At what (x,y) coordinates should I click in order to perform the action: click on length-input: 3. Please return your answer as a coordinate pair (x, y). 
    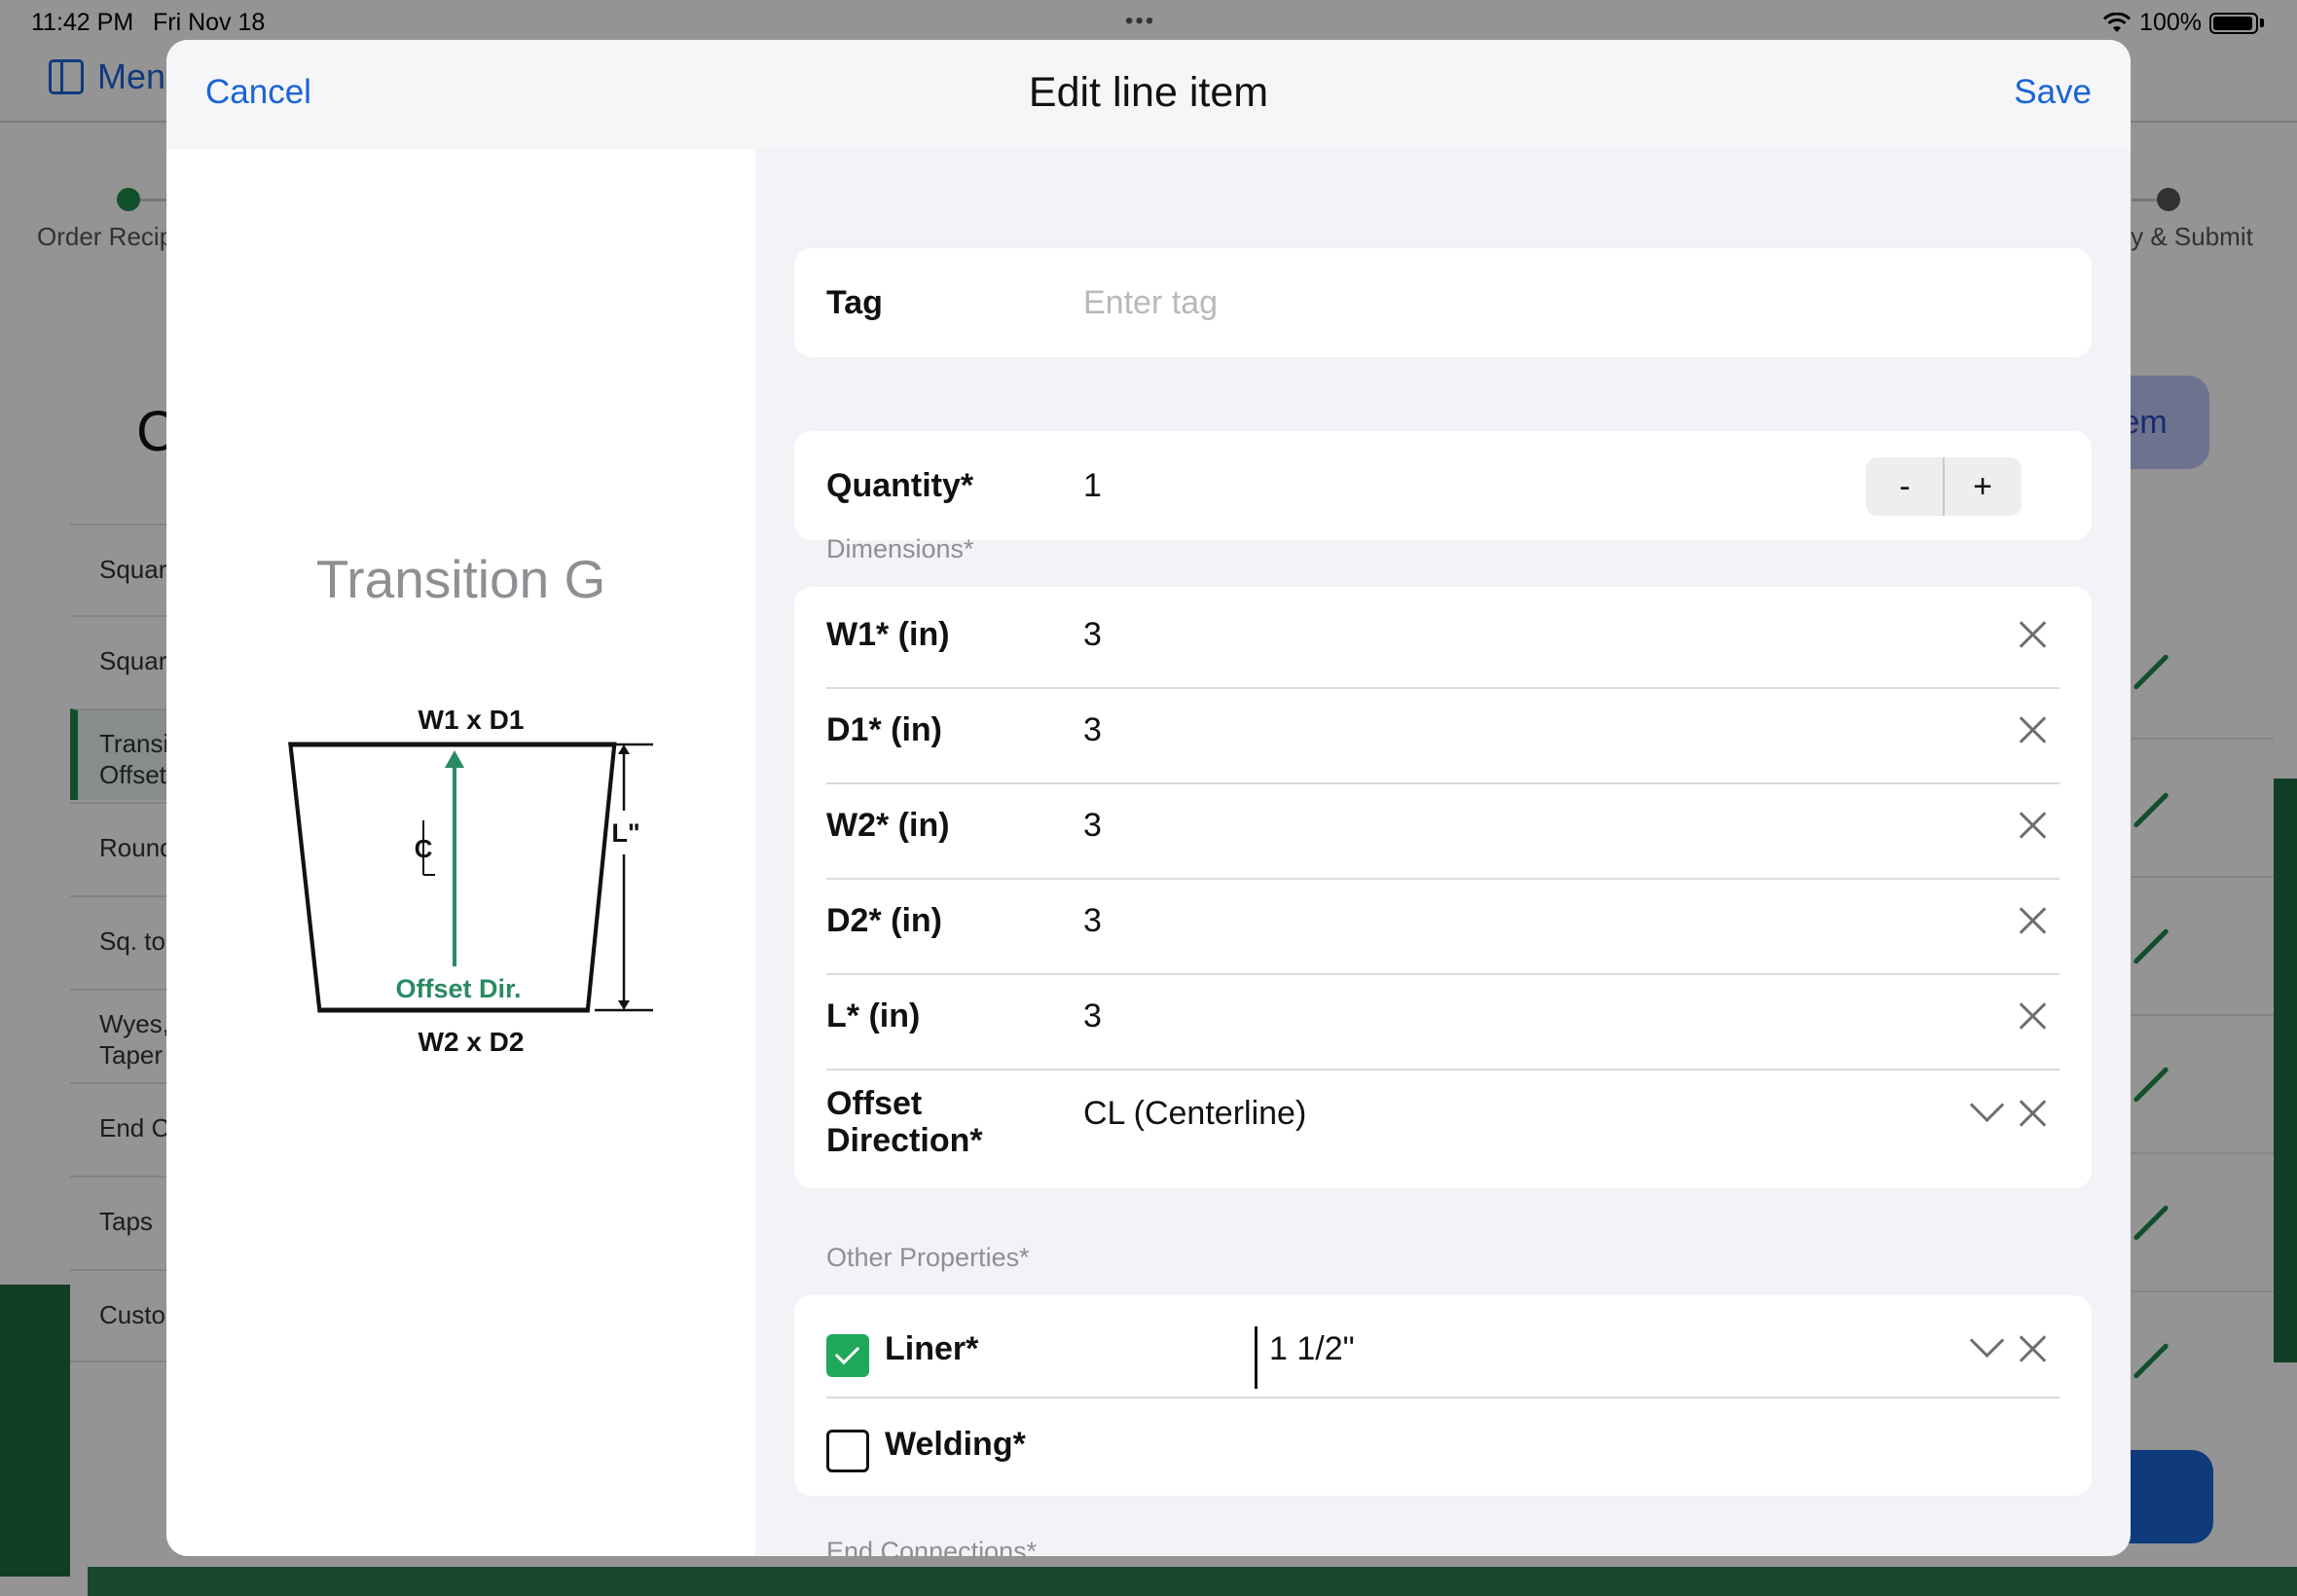
    Looking at the image, I should click on (1092, 1016).